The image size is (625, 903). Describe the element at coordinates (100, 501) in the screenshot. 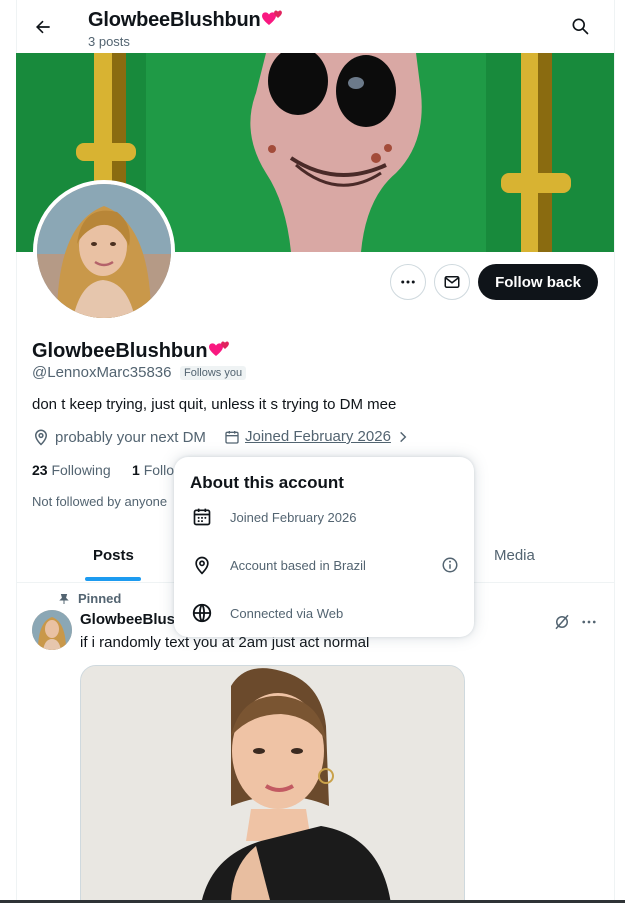

I see `not-followed-note: Not followed by anyone` at that location.